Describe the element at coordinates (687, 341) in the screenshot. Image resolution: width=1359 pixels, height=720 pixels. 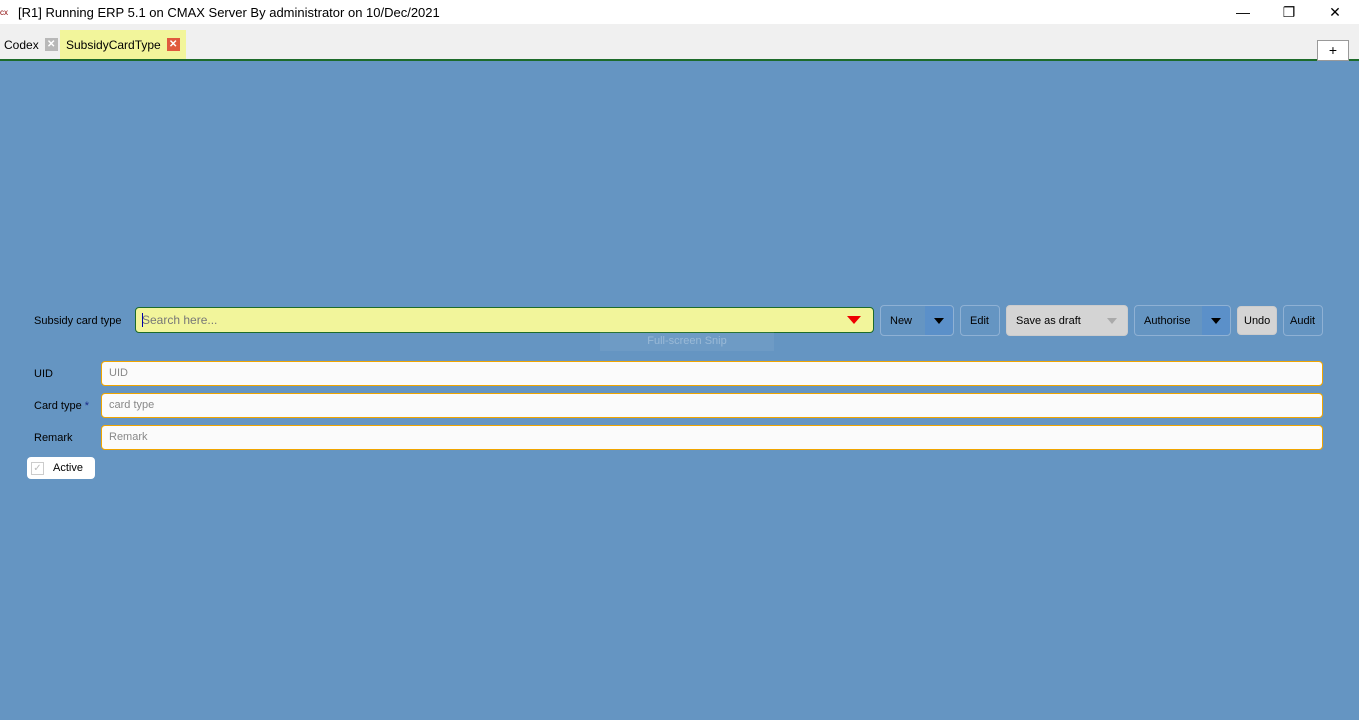
I see `snip-overlay: Full-screen Snip` at that location.